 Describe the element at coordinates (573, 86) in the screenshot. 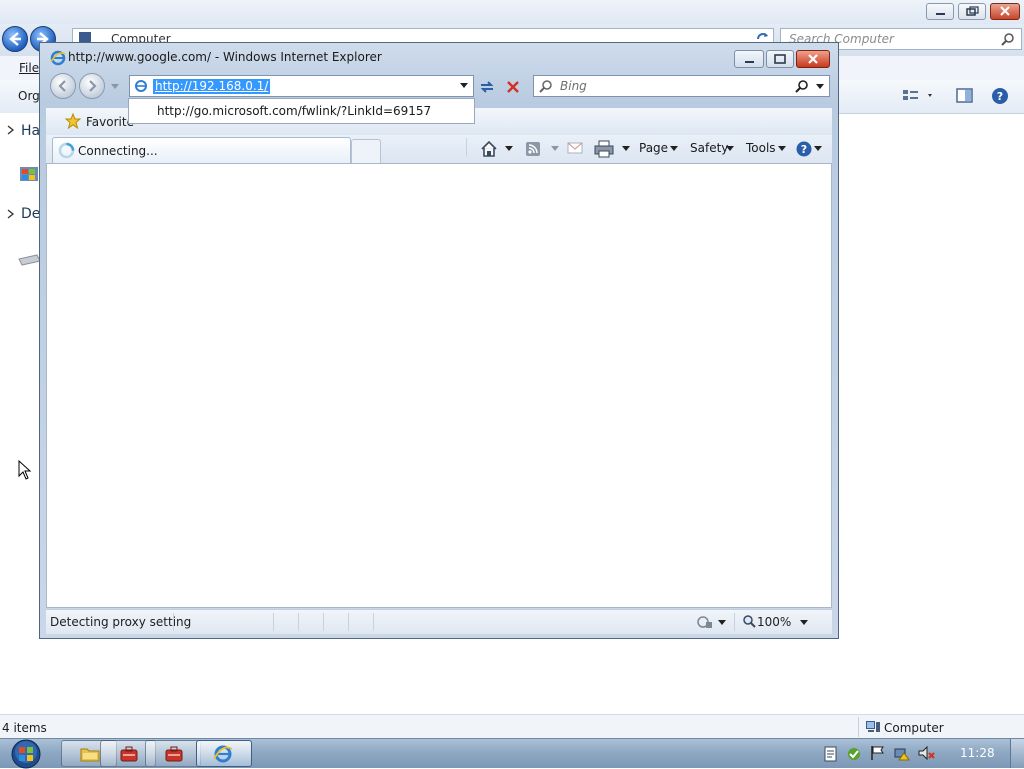

I see `search-placeholder: Bing` at that location.